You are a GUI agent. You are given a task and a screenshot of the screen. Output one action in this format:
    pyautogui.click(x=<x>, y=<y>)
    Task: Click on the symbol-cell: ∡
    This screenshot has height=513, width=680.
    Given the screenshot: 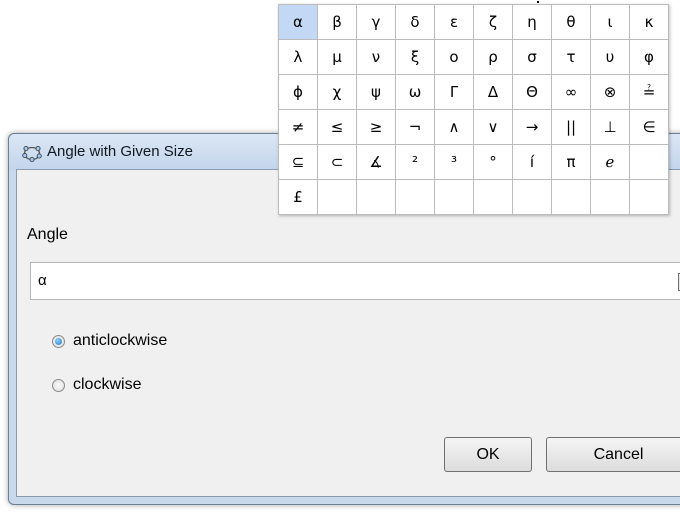 What is the action you would take?
    pyautogui.click(x=376, y=162)
    